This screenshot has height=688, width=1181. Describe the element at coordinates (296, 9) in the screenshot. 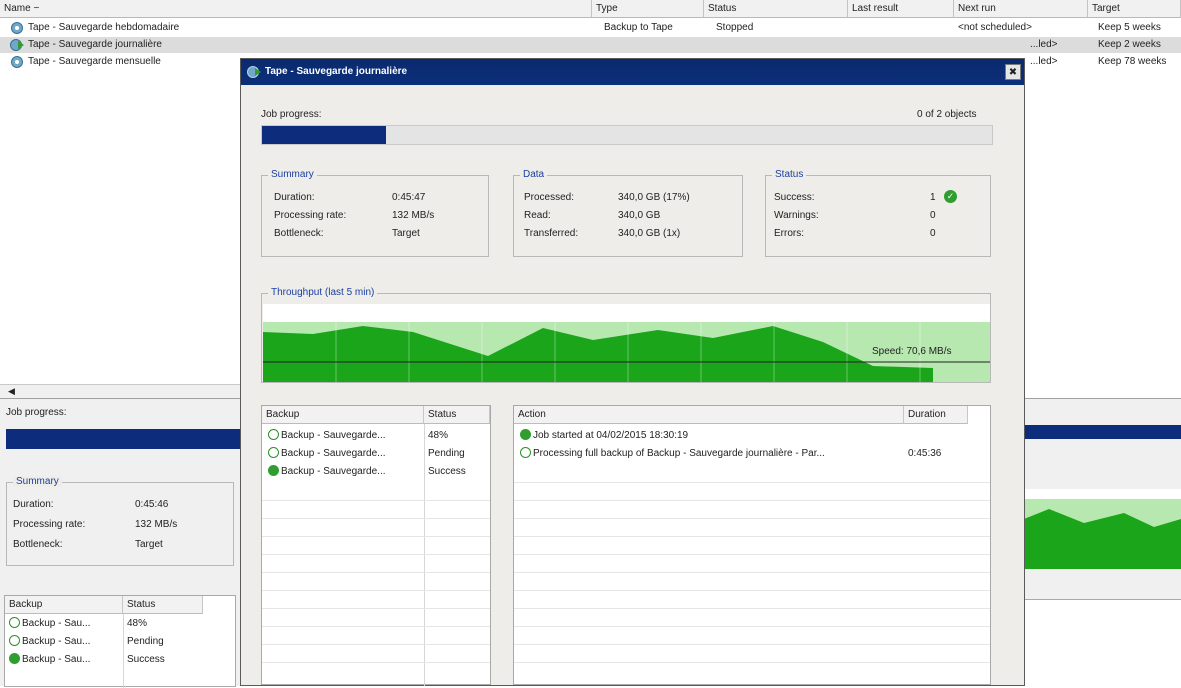

I see `column-name: Name −` at that location.